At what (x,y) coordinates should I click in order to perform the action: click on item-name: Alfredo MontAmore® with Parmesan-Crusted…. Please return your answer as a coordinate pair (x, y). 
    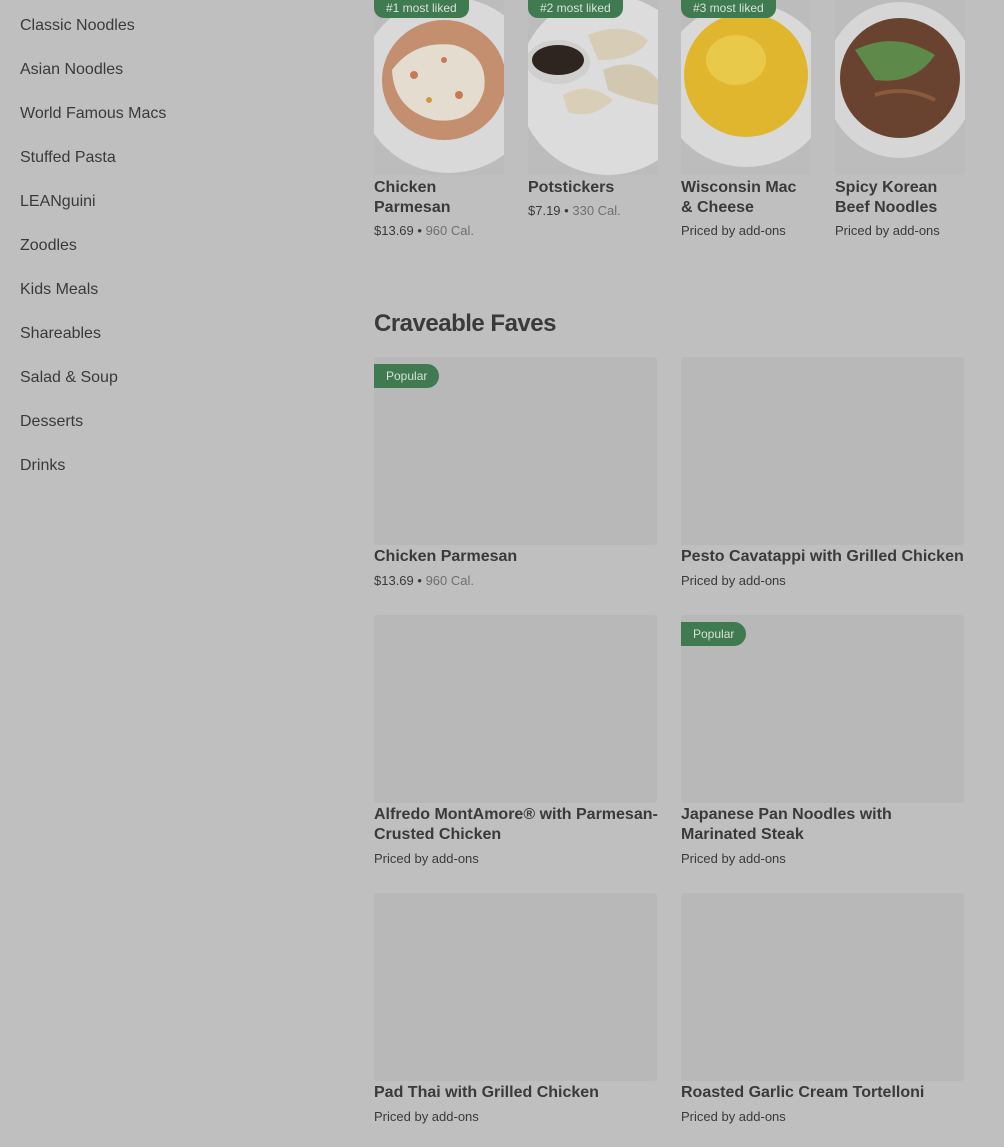
    Looking at the image, I should click on (516, 824).